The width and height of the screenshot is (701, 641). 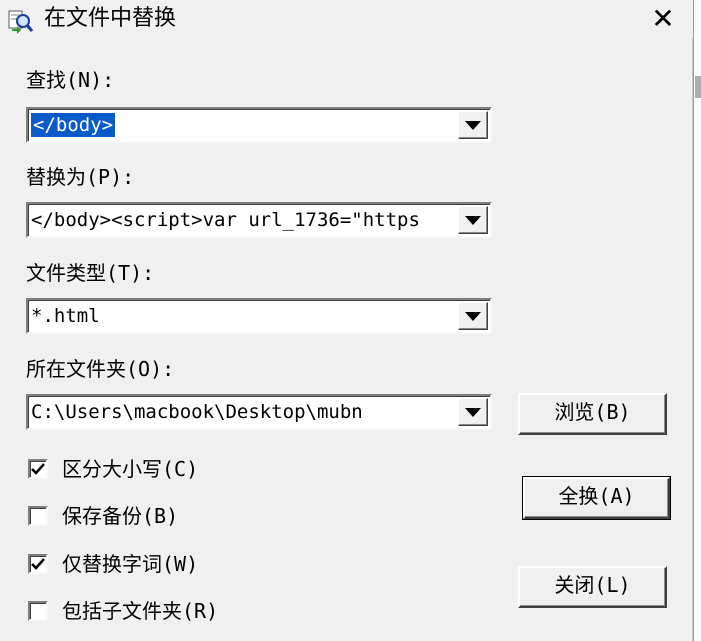 What do you see at coordinates (70, 80) in the screenshot?
I see `find-label: 查找(N):` at bounding box center [70, 80].